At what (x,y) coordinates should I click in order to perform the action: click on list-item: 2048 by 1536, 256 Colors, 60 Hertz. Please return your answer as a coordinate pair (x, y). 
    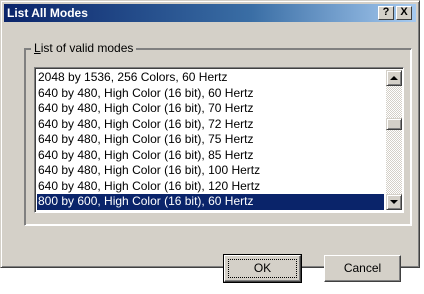
    Looking at the image, I should click on (210, 78).